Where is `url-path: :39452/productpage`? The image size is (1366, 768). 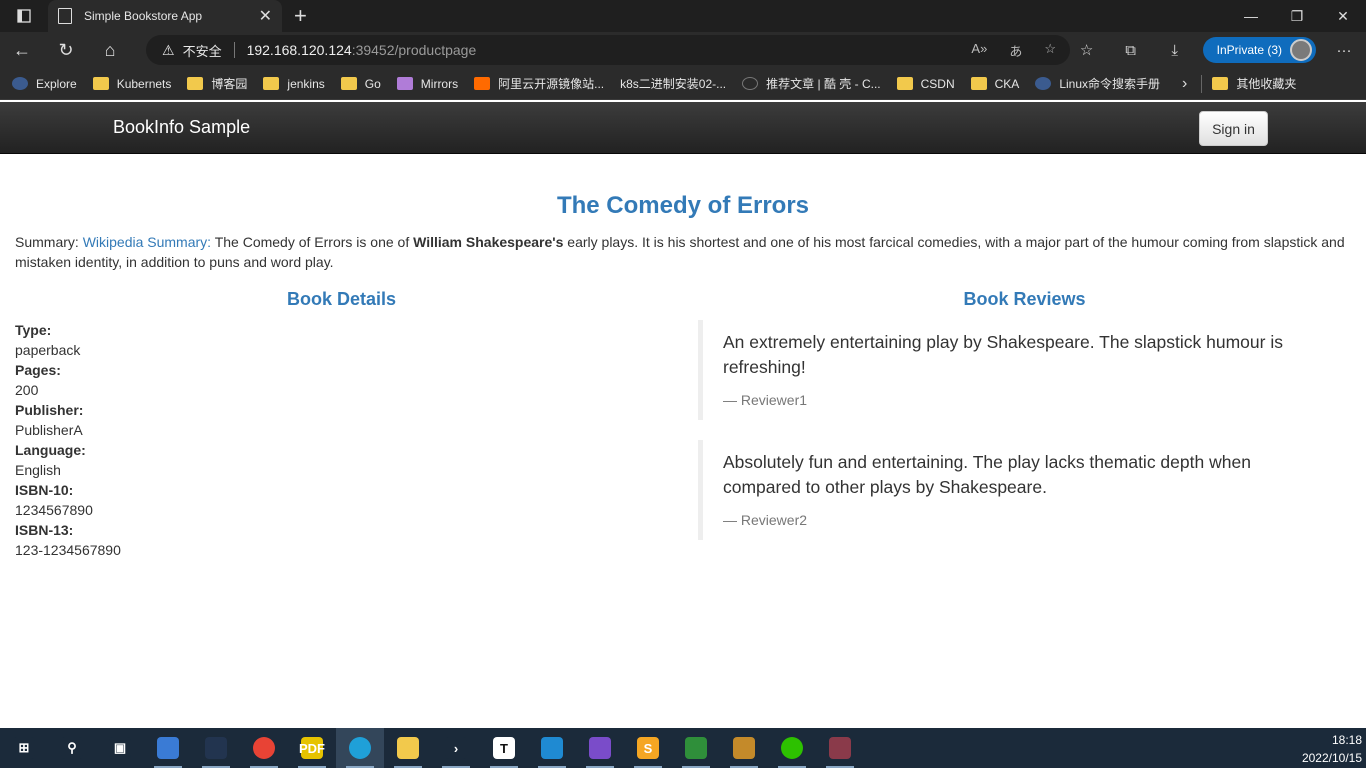
url-path: :39452/productpage is located at coordinates (414, 50).